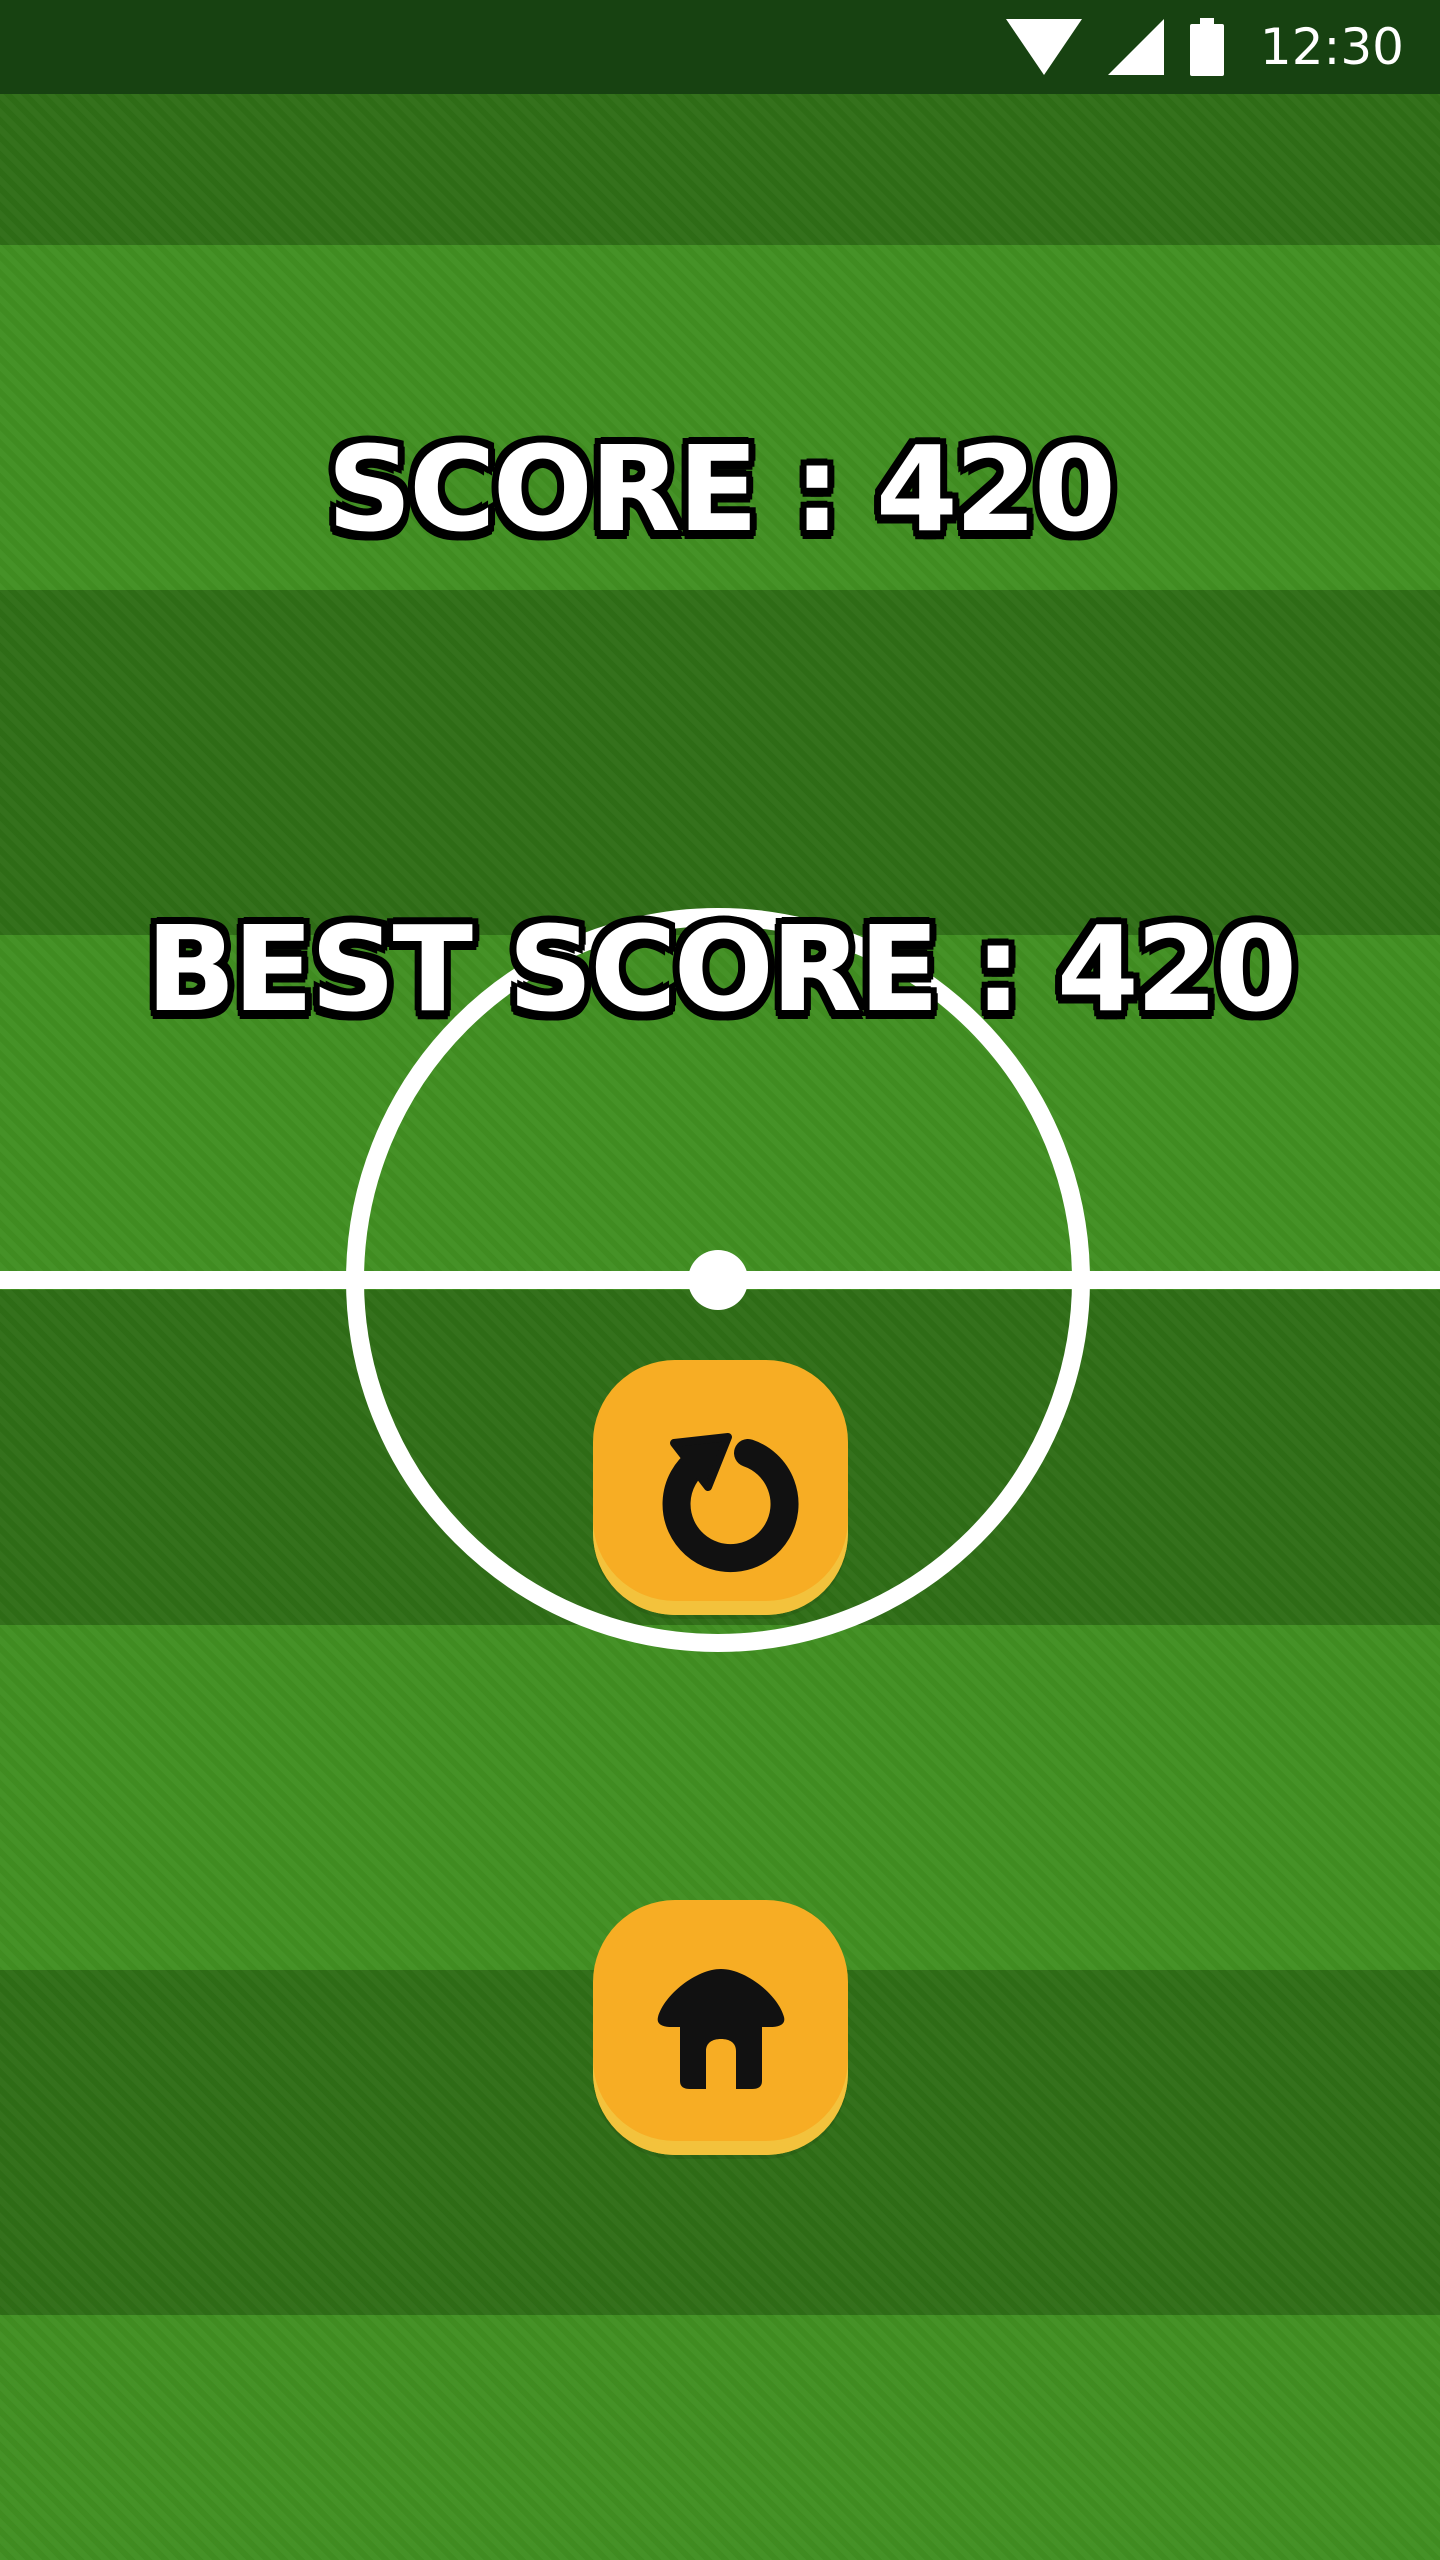 This screenshot has height=2560, width=1440. Describe the element at coordinates (721, 969) in the screenshot. I see `best-score-label: BEST SCORE : 420` at that location.